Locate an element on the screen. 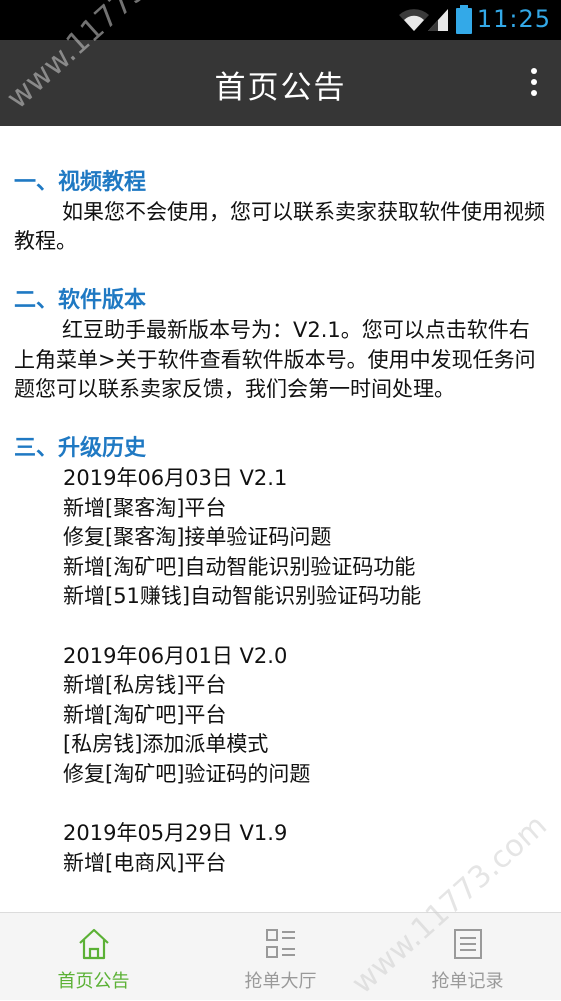  tab-home-announcement: 首页公告 is located at coordinates (93, 956).